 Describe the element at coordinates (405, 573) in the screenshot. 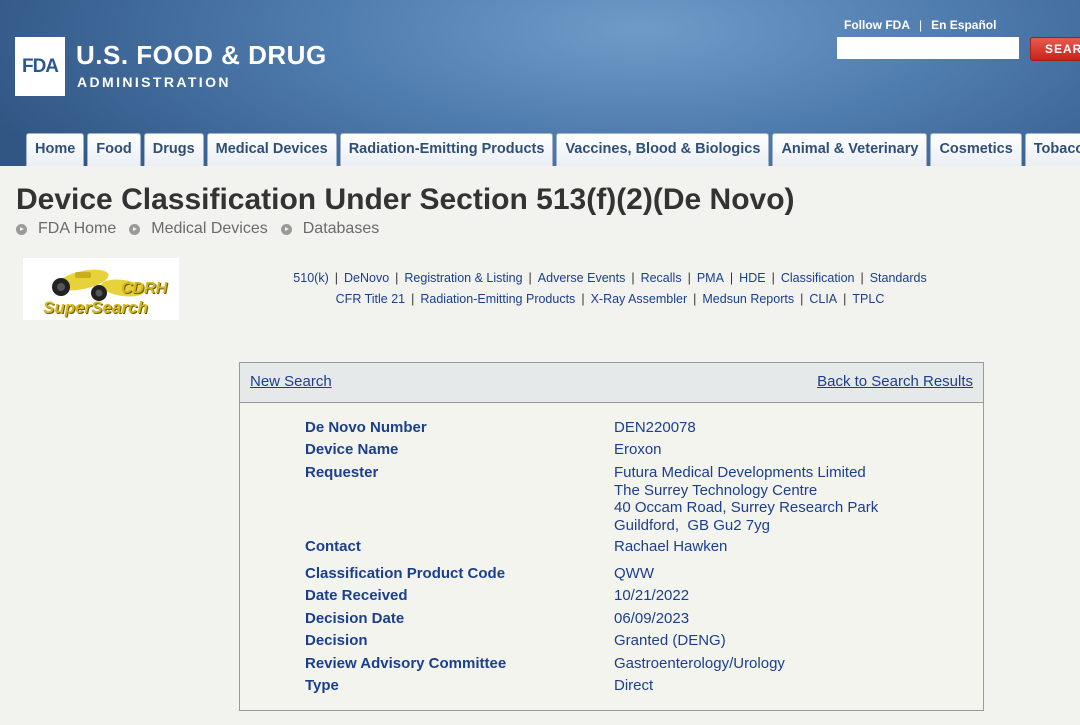

I see `field-label-classification-product-code: Classification Product Code` at that location.